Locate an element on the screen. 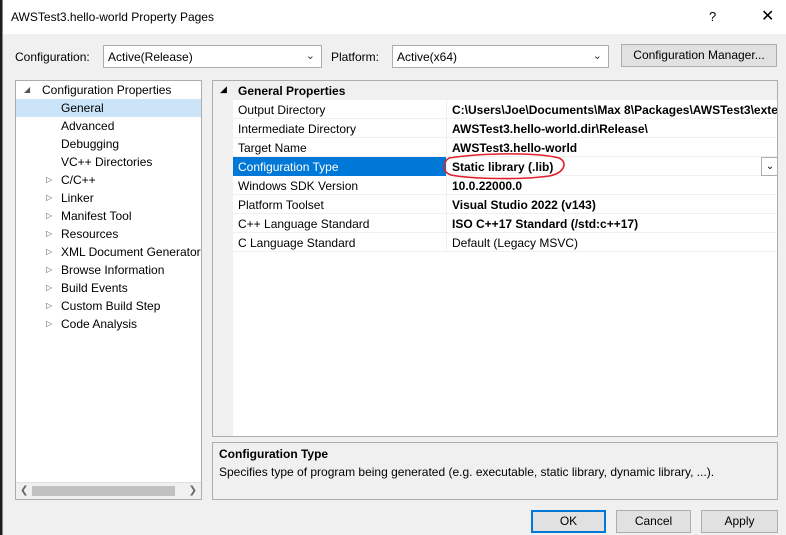 The width and height of the screenshot is (786, 535). property-name: Windows SDK Version is located at coordinates (298, 186).